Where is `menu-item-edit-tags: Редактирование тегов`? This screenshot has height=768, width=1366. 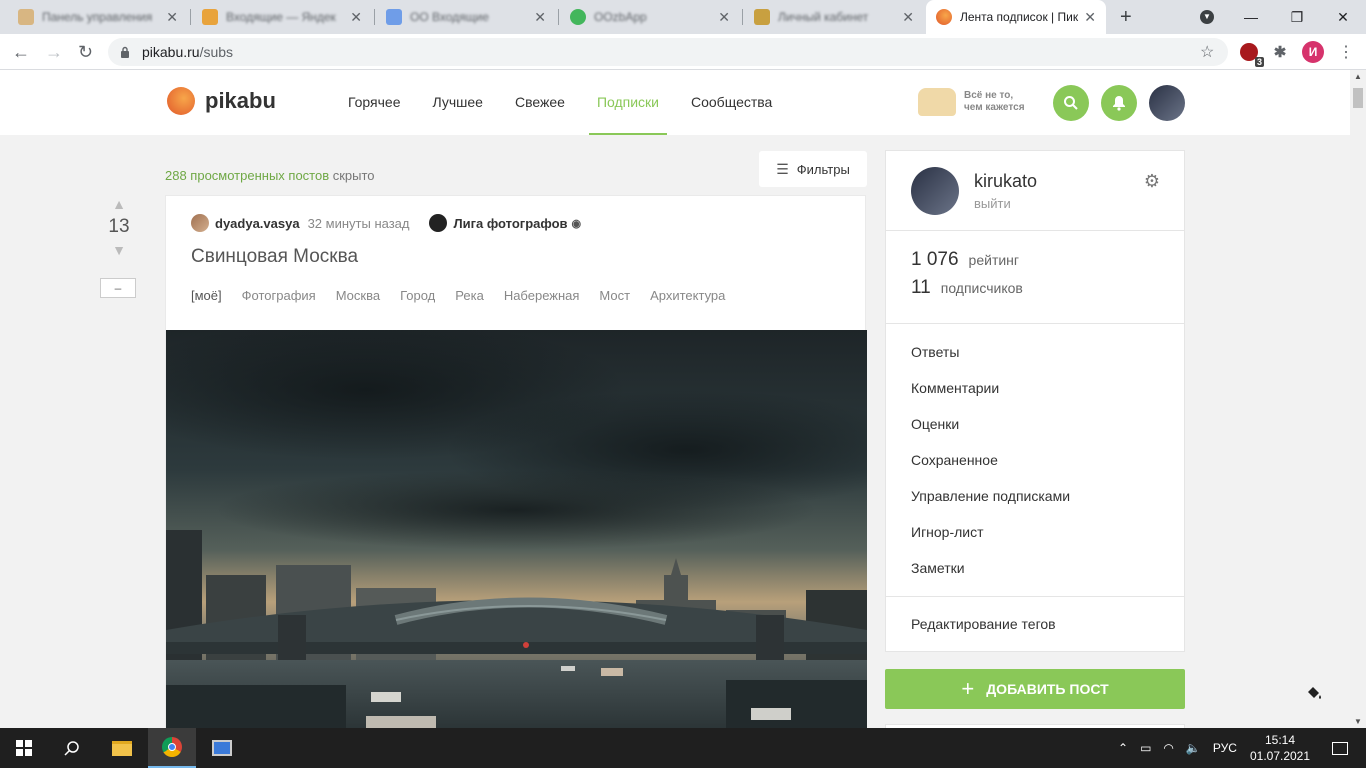
menu-item-edit-tags: Редактирование тегов is located at coordinates (1035, 624).